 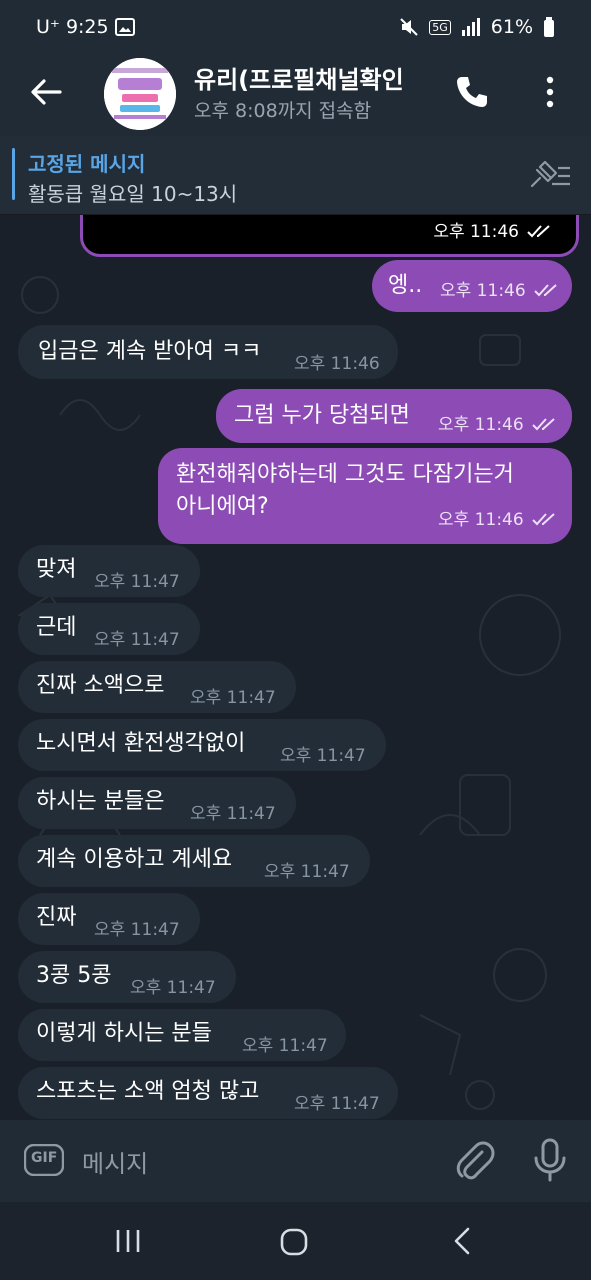 I want to click on message-text: 스포츠는 소액 엄청 많고, so click(x=148, y=1091).